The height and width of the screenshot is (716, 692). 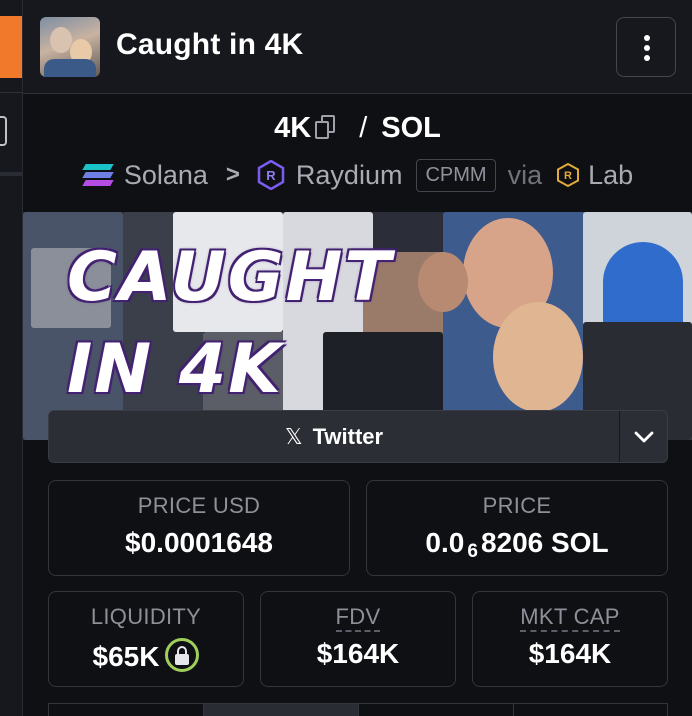 What do you see at coordinates (570, 653) in the screenshot?
I see `mkt-cap-value: $164K` at bounding box center [570, 653].